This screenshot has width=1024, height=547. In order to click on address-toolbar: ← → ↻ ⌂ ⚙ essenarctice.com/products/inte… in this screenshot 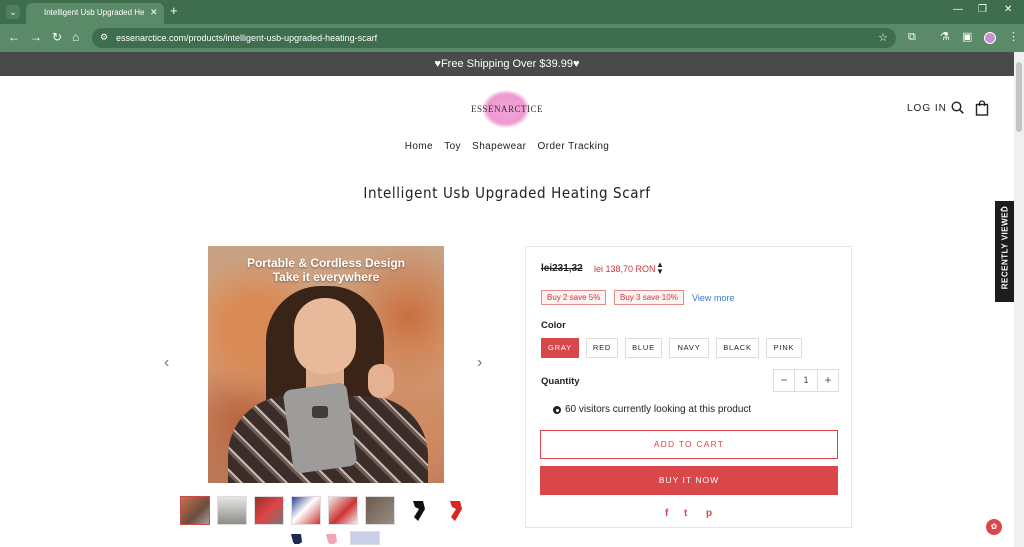, I will do `click(512, 38)`.